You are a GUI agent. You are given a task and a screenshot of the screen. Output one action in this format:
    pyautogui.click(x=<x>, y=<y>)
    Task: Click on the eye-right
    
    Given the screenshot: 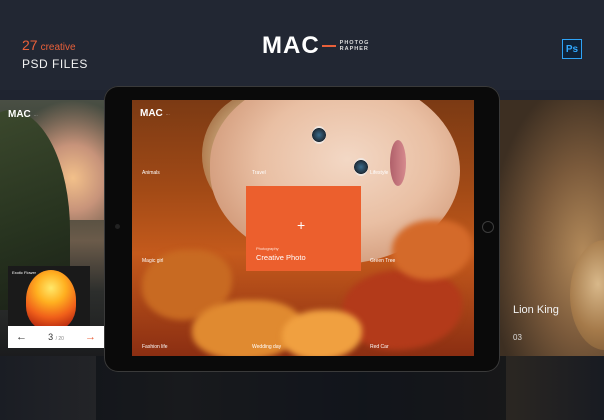 What is the action you would take?
    pyautogui.click(x=361, y=167)
    